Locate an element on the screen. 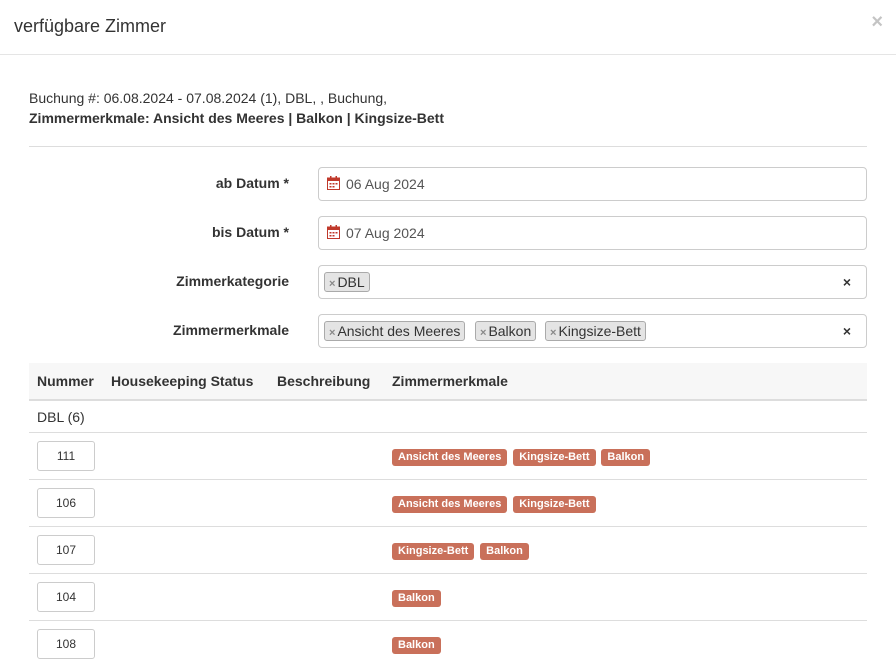 This screenshot has width=896, height=666. column-header-description: Beschreibung is located at coordinates (326, 382).